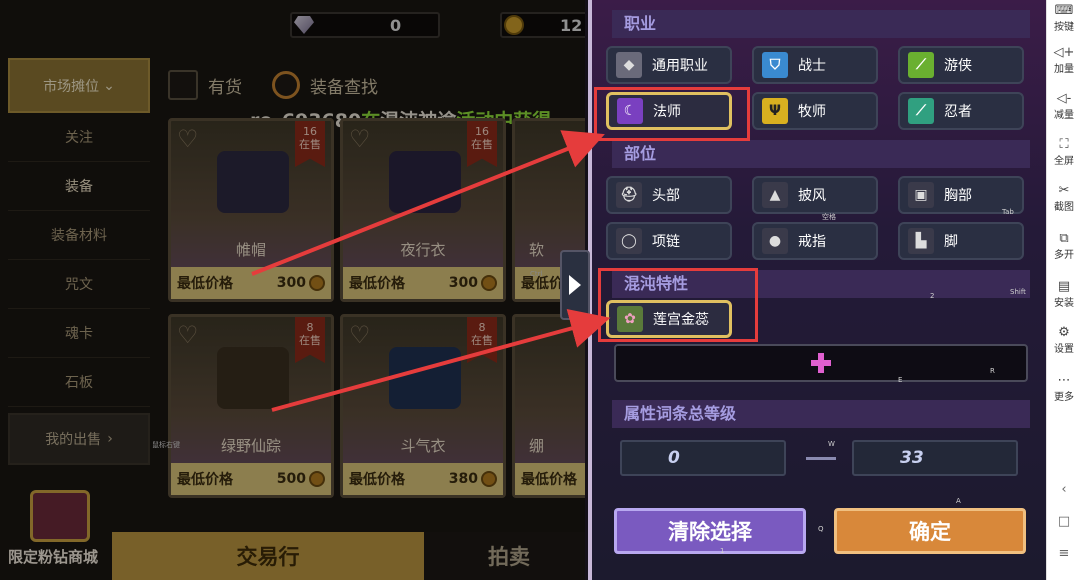 The image size is (1080, 580). Describe the element at coordinates (463, 479) in the screenshot. I see `price-value: 380` at that location.